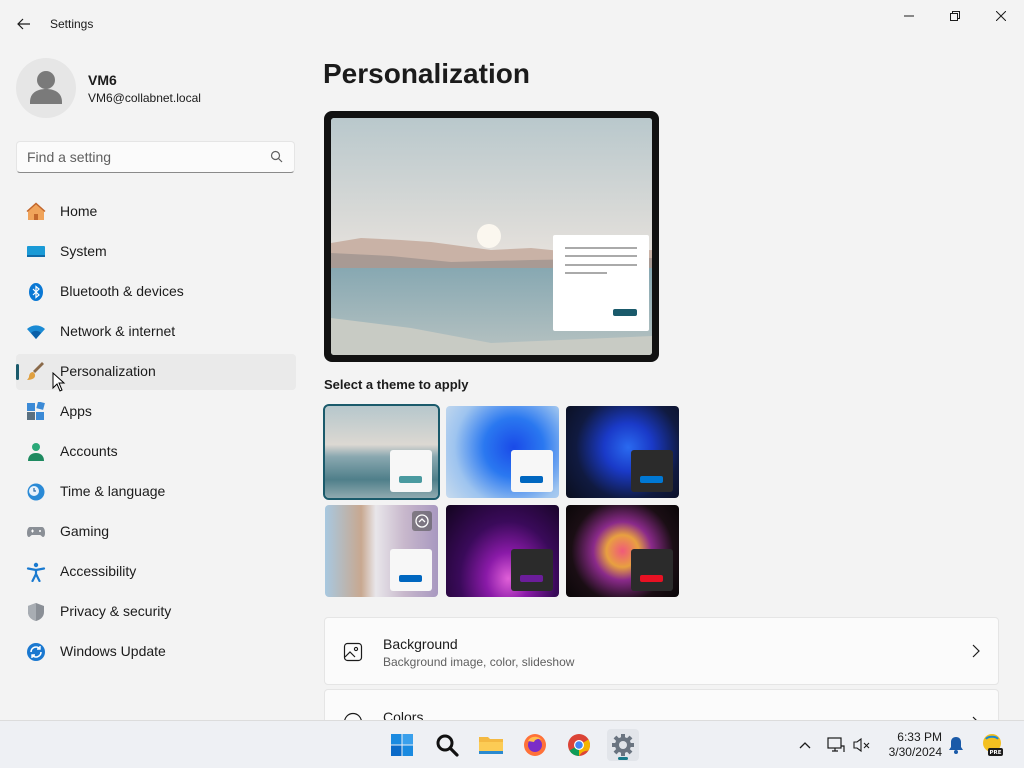 Image resolution: width=1024 pixels, height=768 pixels. I want to click on card-title: Colors, so click(403, 714).